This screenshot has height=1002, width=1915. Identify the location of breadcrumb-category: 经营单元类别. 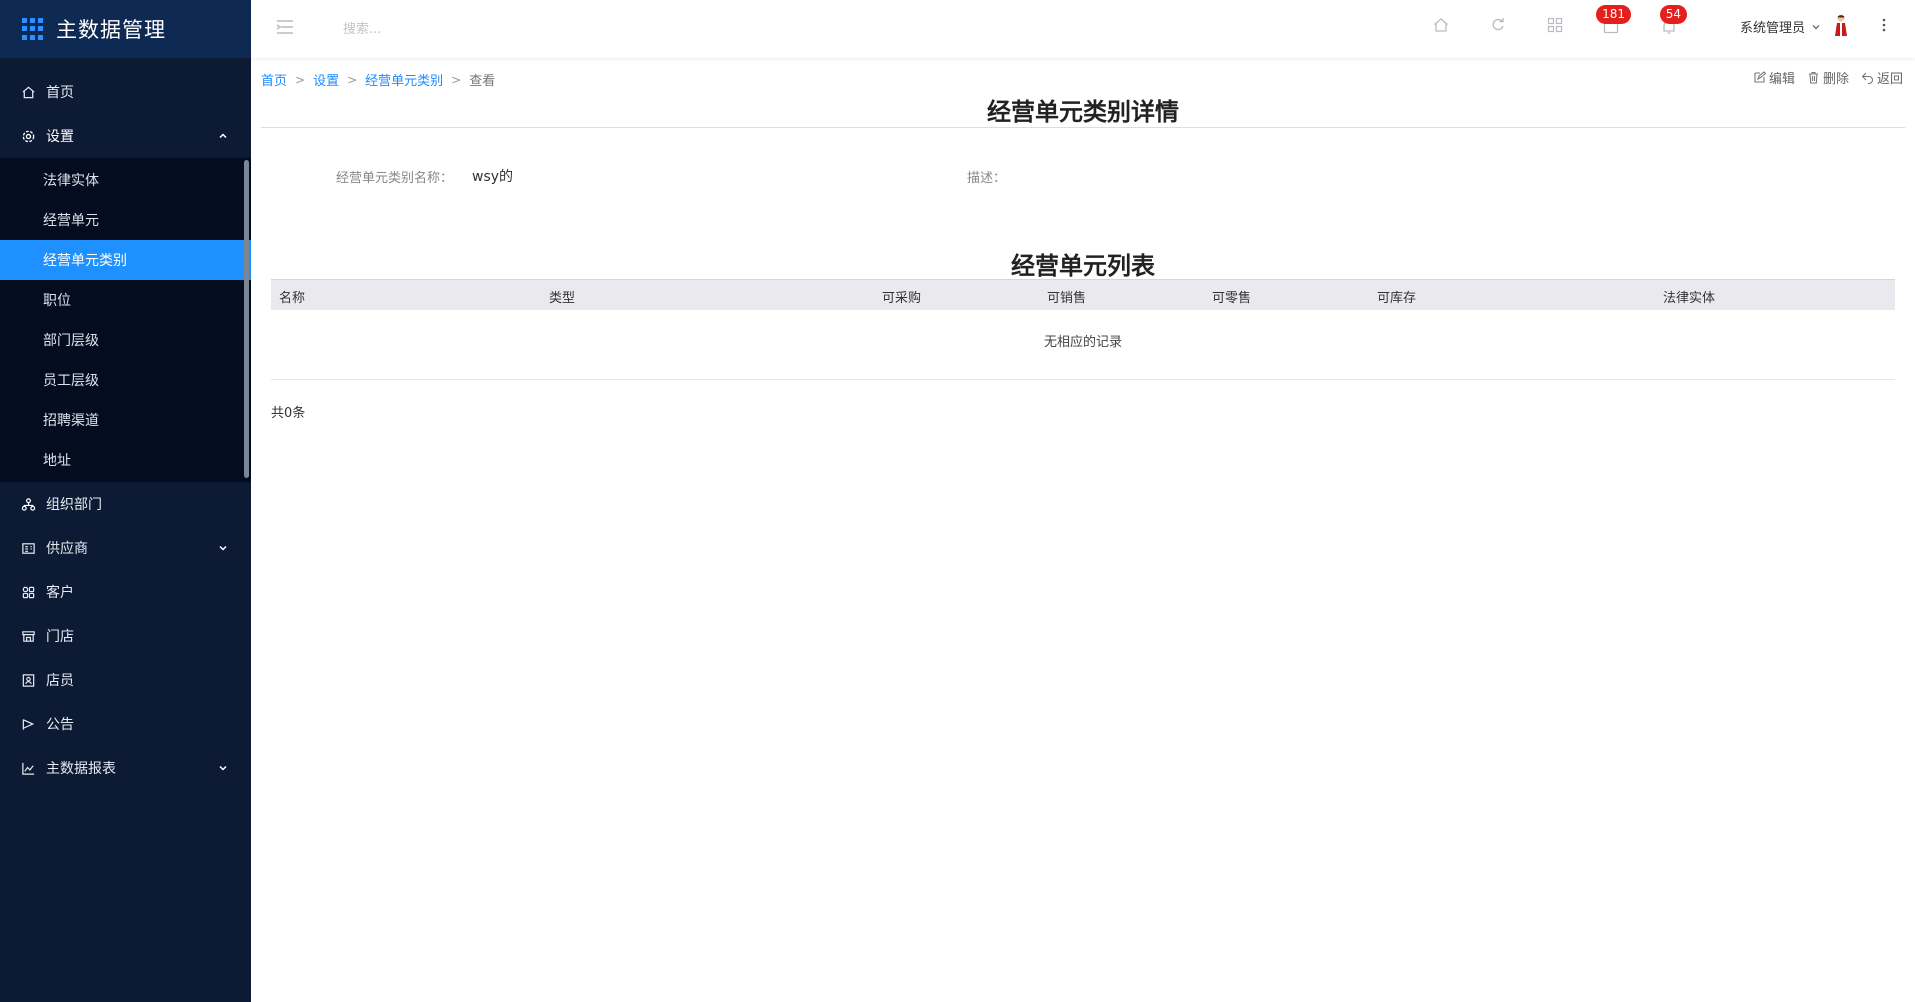
(404, 79).